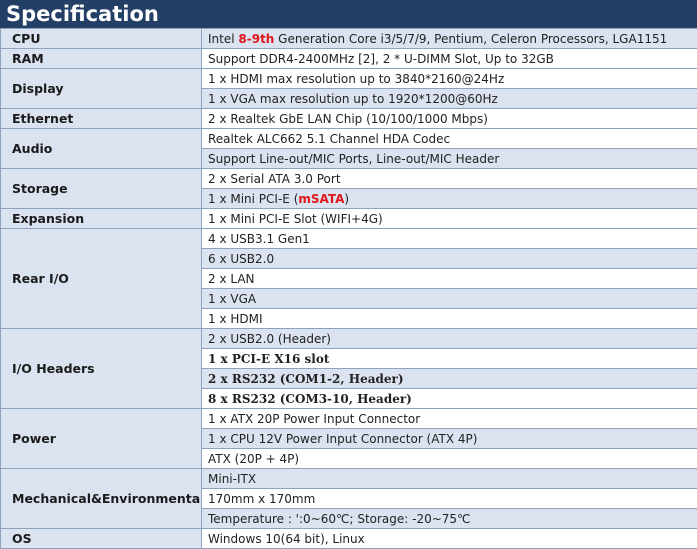 This screenshot has width=697, height=549. I want to click on cpu-prefix: Intel, so click(223, 38).